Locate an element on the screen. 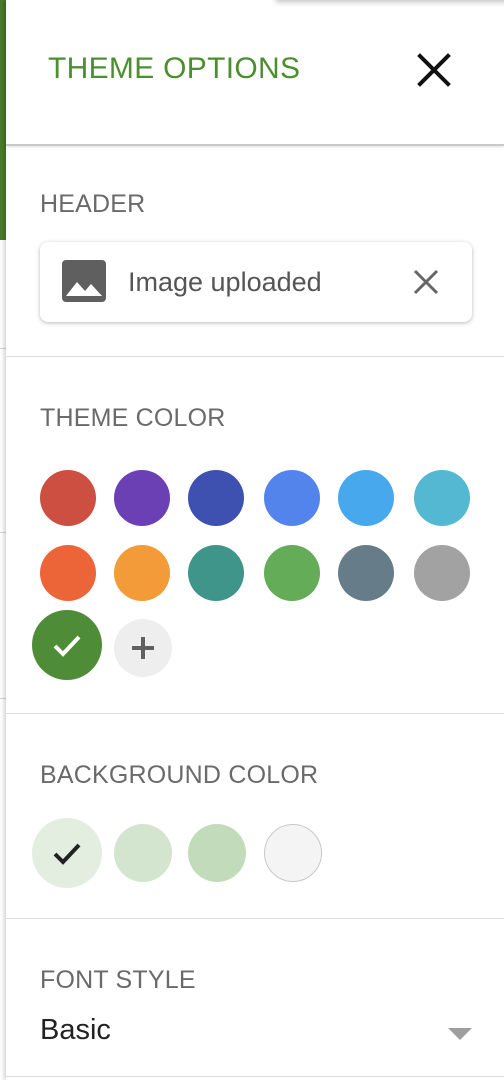 The image size is (504, 1080). dropdown-arrow-icon is located at coordinates (460, 1034).